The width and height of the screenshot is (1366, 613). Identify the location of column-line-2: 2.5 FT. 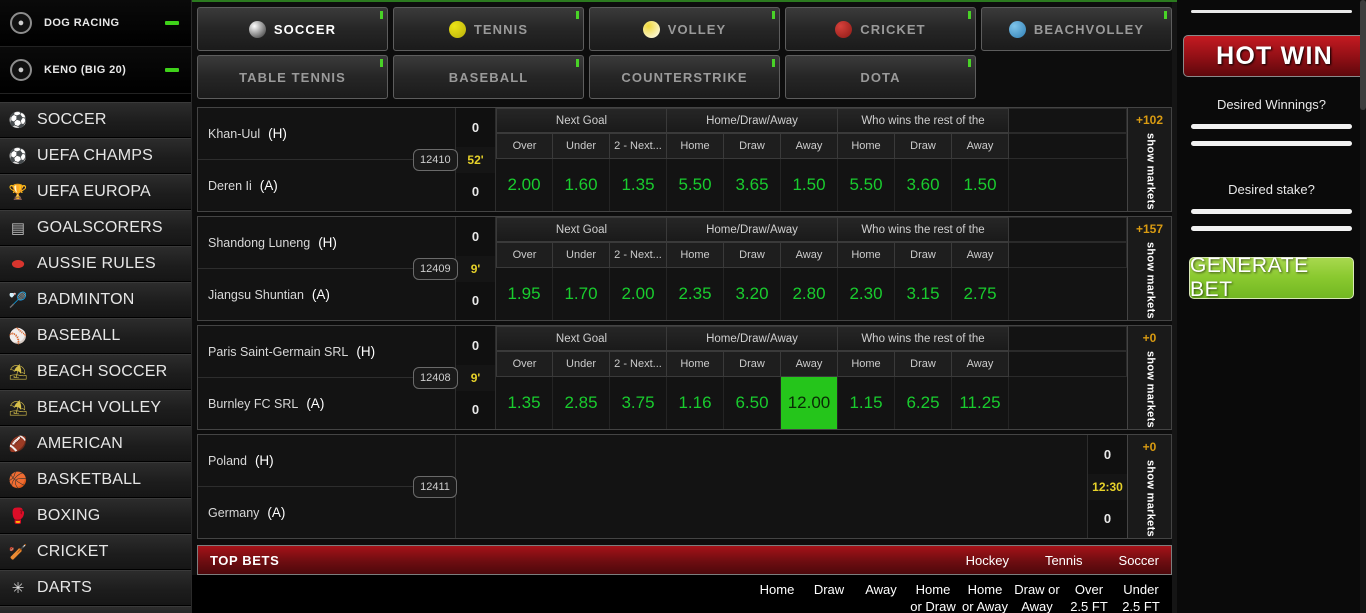
(1089, 606).